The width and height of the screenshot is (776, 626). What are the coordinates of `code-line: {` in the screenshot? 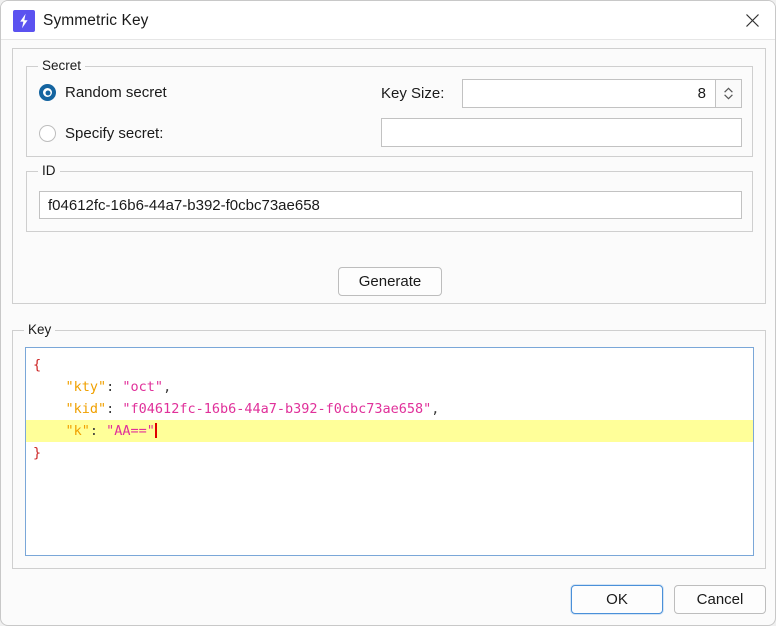 It's located at (389, 365).